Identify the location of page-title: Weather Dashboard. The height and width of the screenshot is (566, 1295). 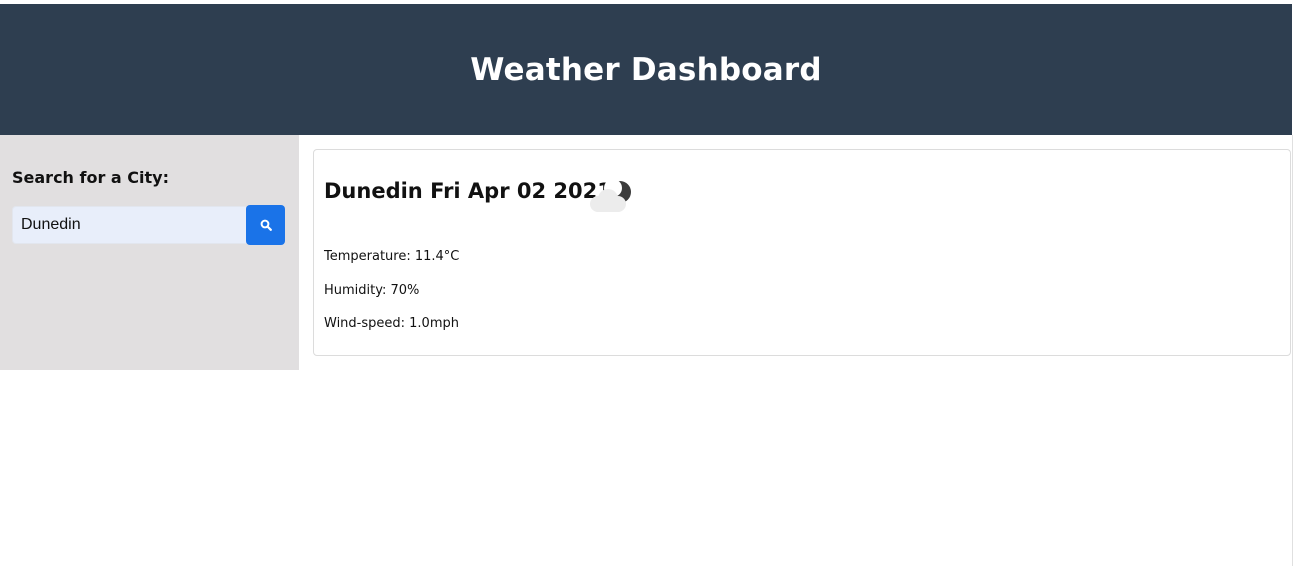
(646, 69).